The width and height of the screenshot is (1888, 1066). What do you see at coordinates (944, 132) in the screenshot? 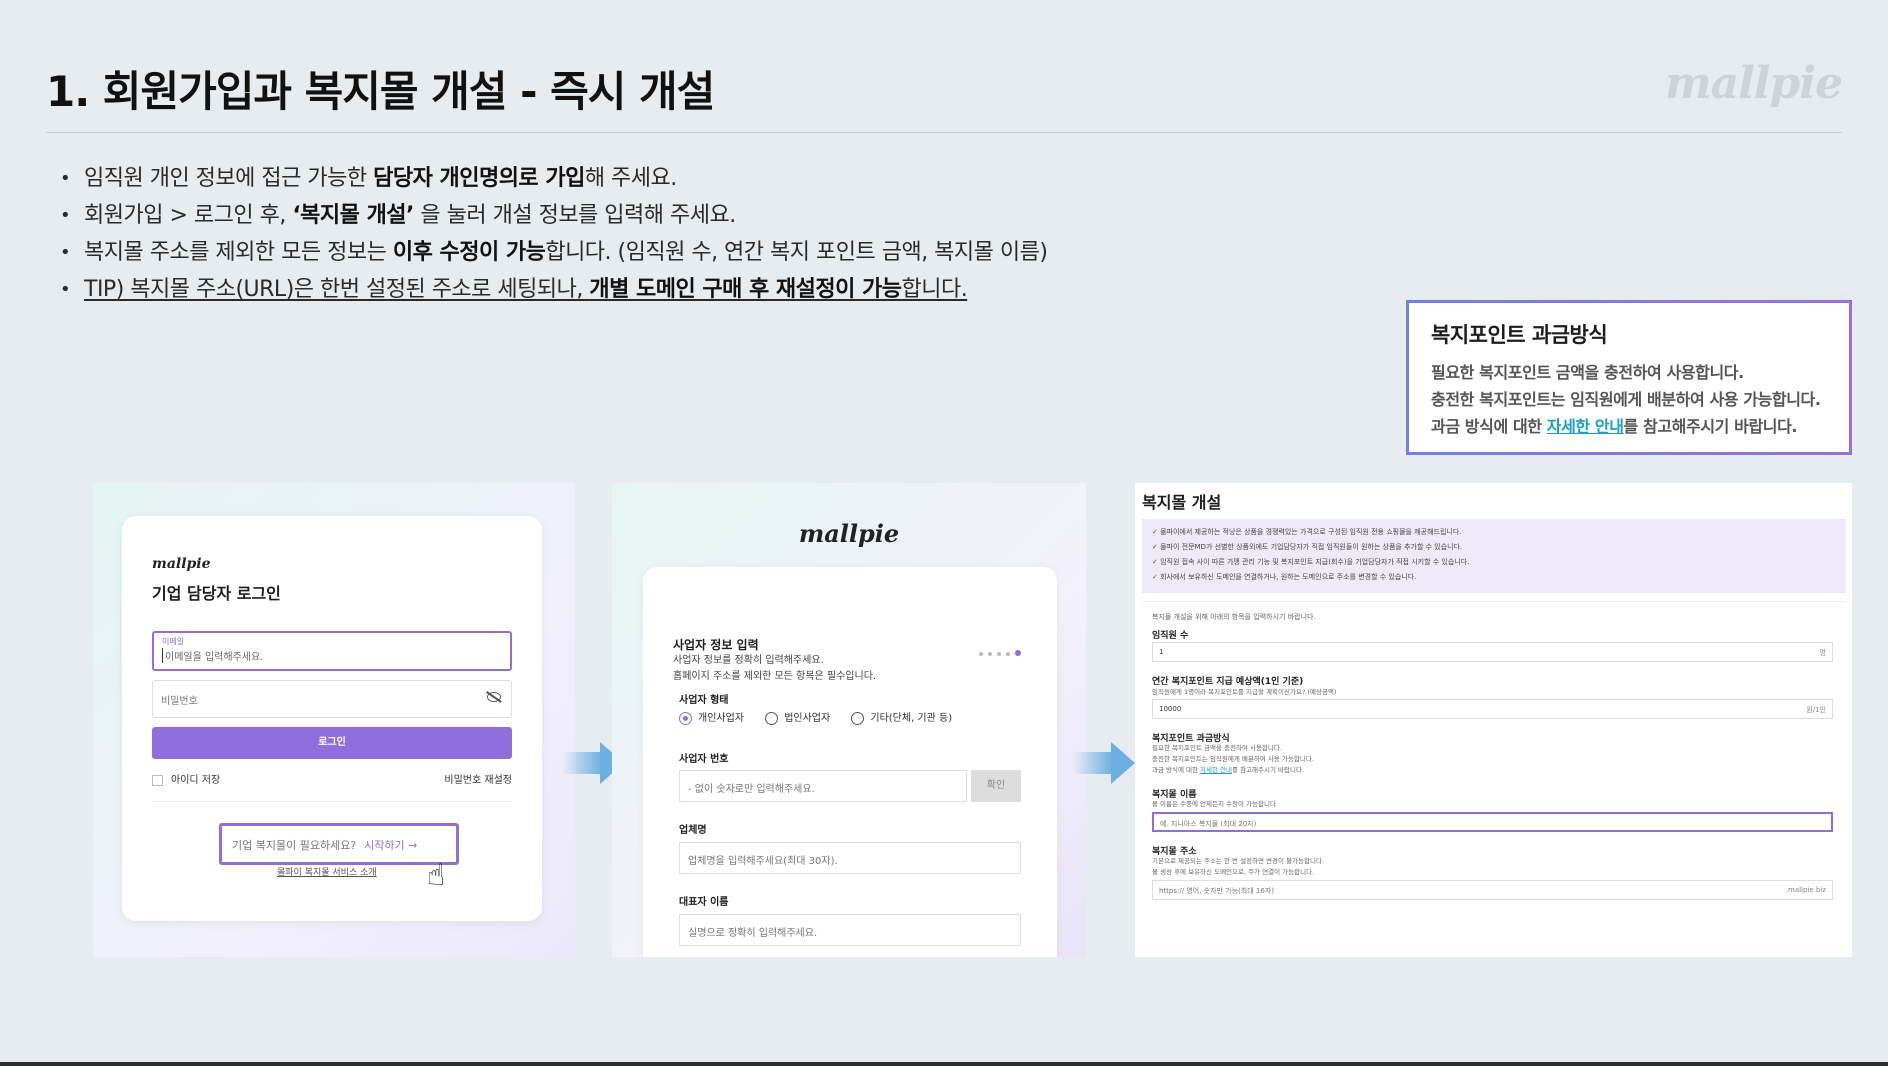
I see `title-divider` at bounding box center [944, 132].